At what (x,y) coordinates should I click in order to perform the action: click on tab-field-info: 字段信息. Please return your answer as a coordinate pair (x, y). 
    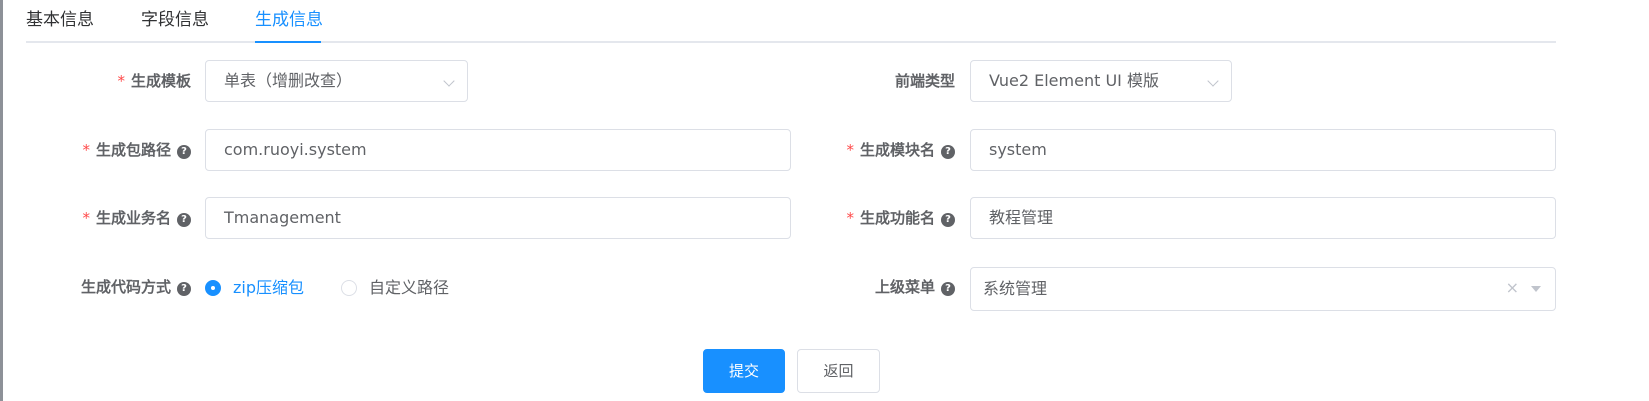
    Looking at the image, I should click on (175, 20).